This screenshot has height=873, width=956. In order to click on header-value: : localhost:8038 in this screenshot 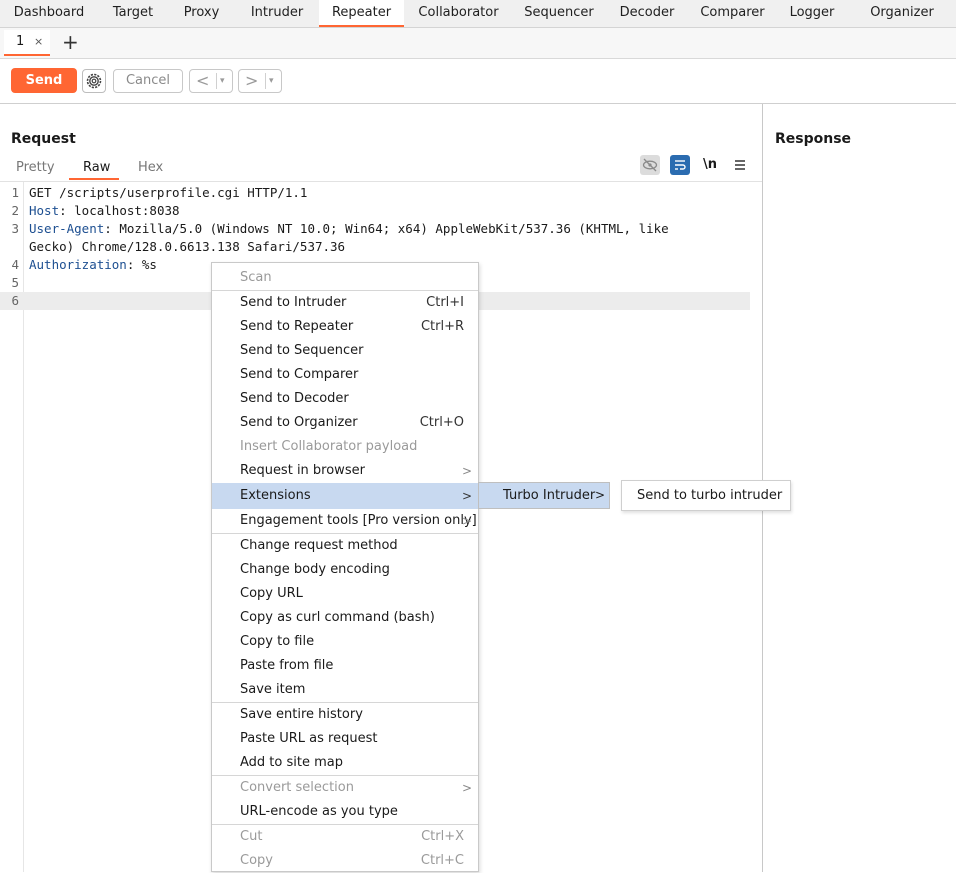, I will do `click(119, 210)`.